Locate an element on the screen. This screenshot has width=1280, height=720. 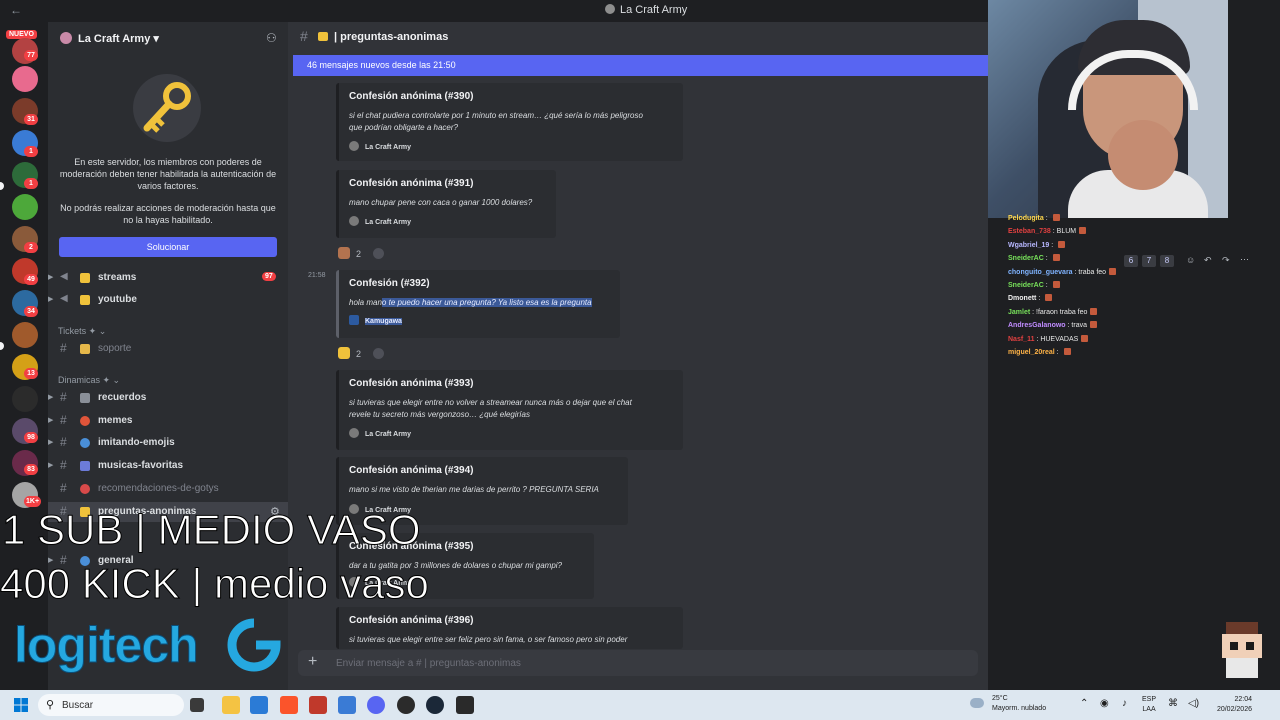
input-language: ESP LAA is located at coordinates (1149, 705).